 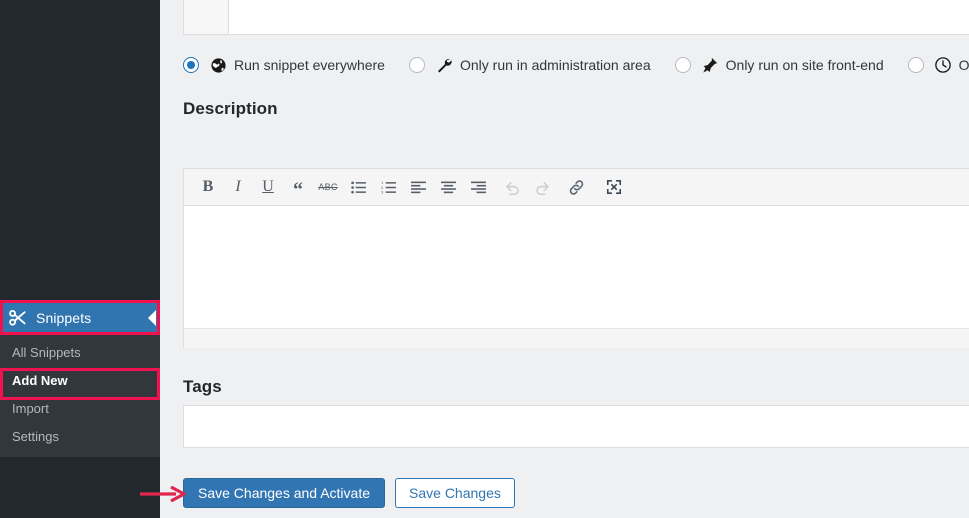 What do you see at coordinates (218, 65) in the screenshot?
I see `globe-icon` at bounding box center [218, 65].